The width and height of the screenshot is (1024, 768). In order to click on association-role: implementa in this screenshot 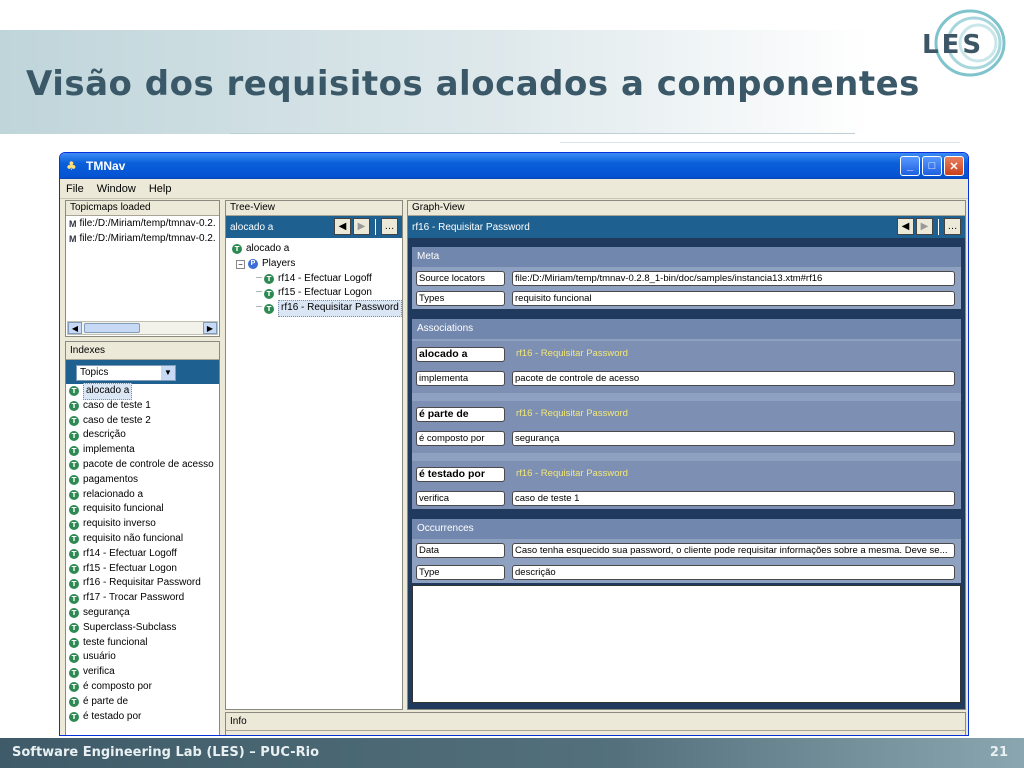, I will do `click(460, 378)`.